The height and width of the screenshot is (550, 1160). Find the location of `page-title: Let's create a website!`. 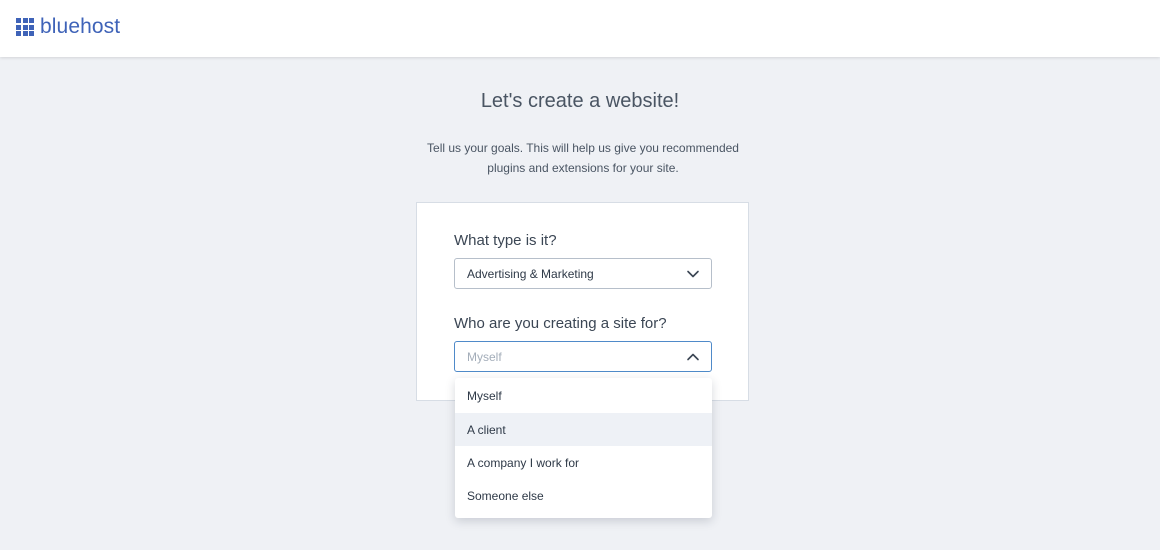

page-title: Let's create a website! is located at coordinates (580, 101).